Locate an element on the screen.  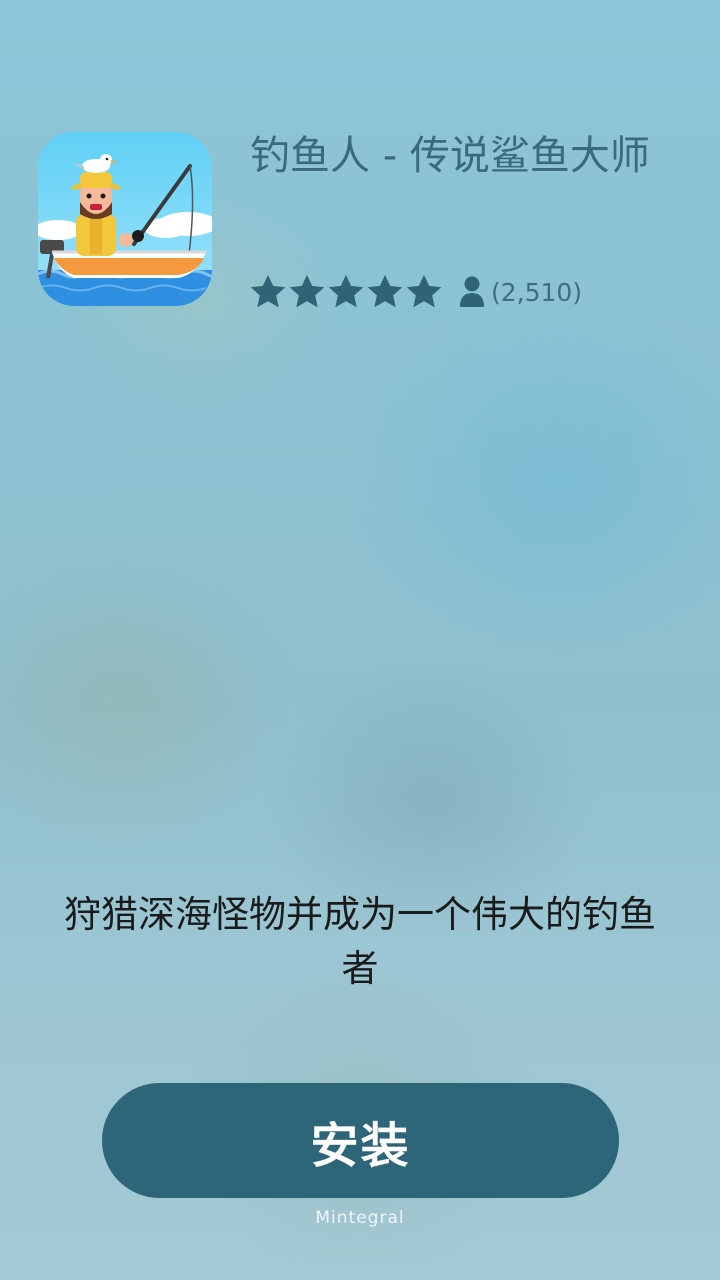
star-rating is located at coordinates (347, 292).